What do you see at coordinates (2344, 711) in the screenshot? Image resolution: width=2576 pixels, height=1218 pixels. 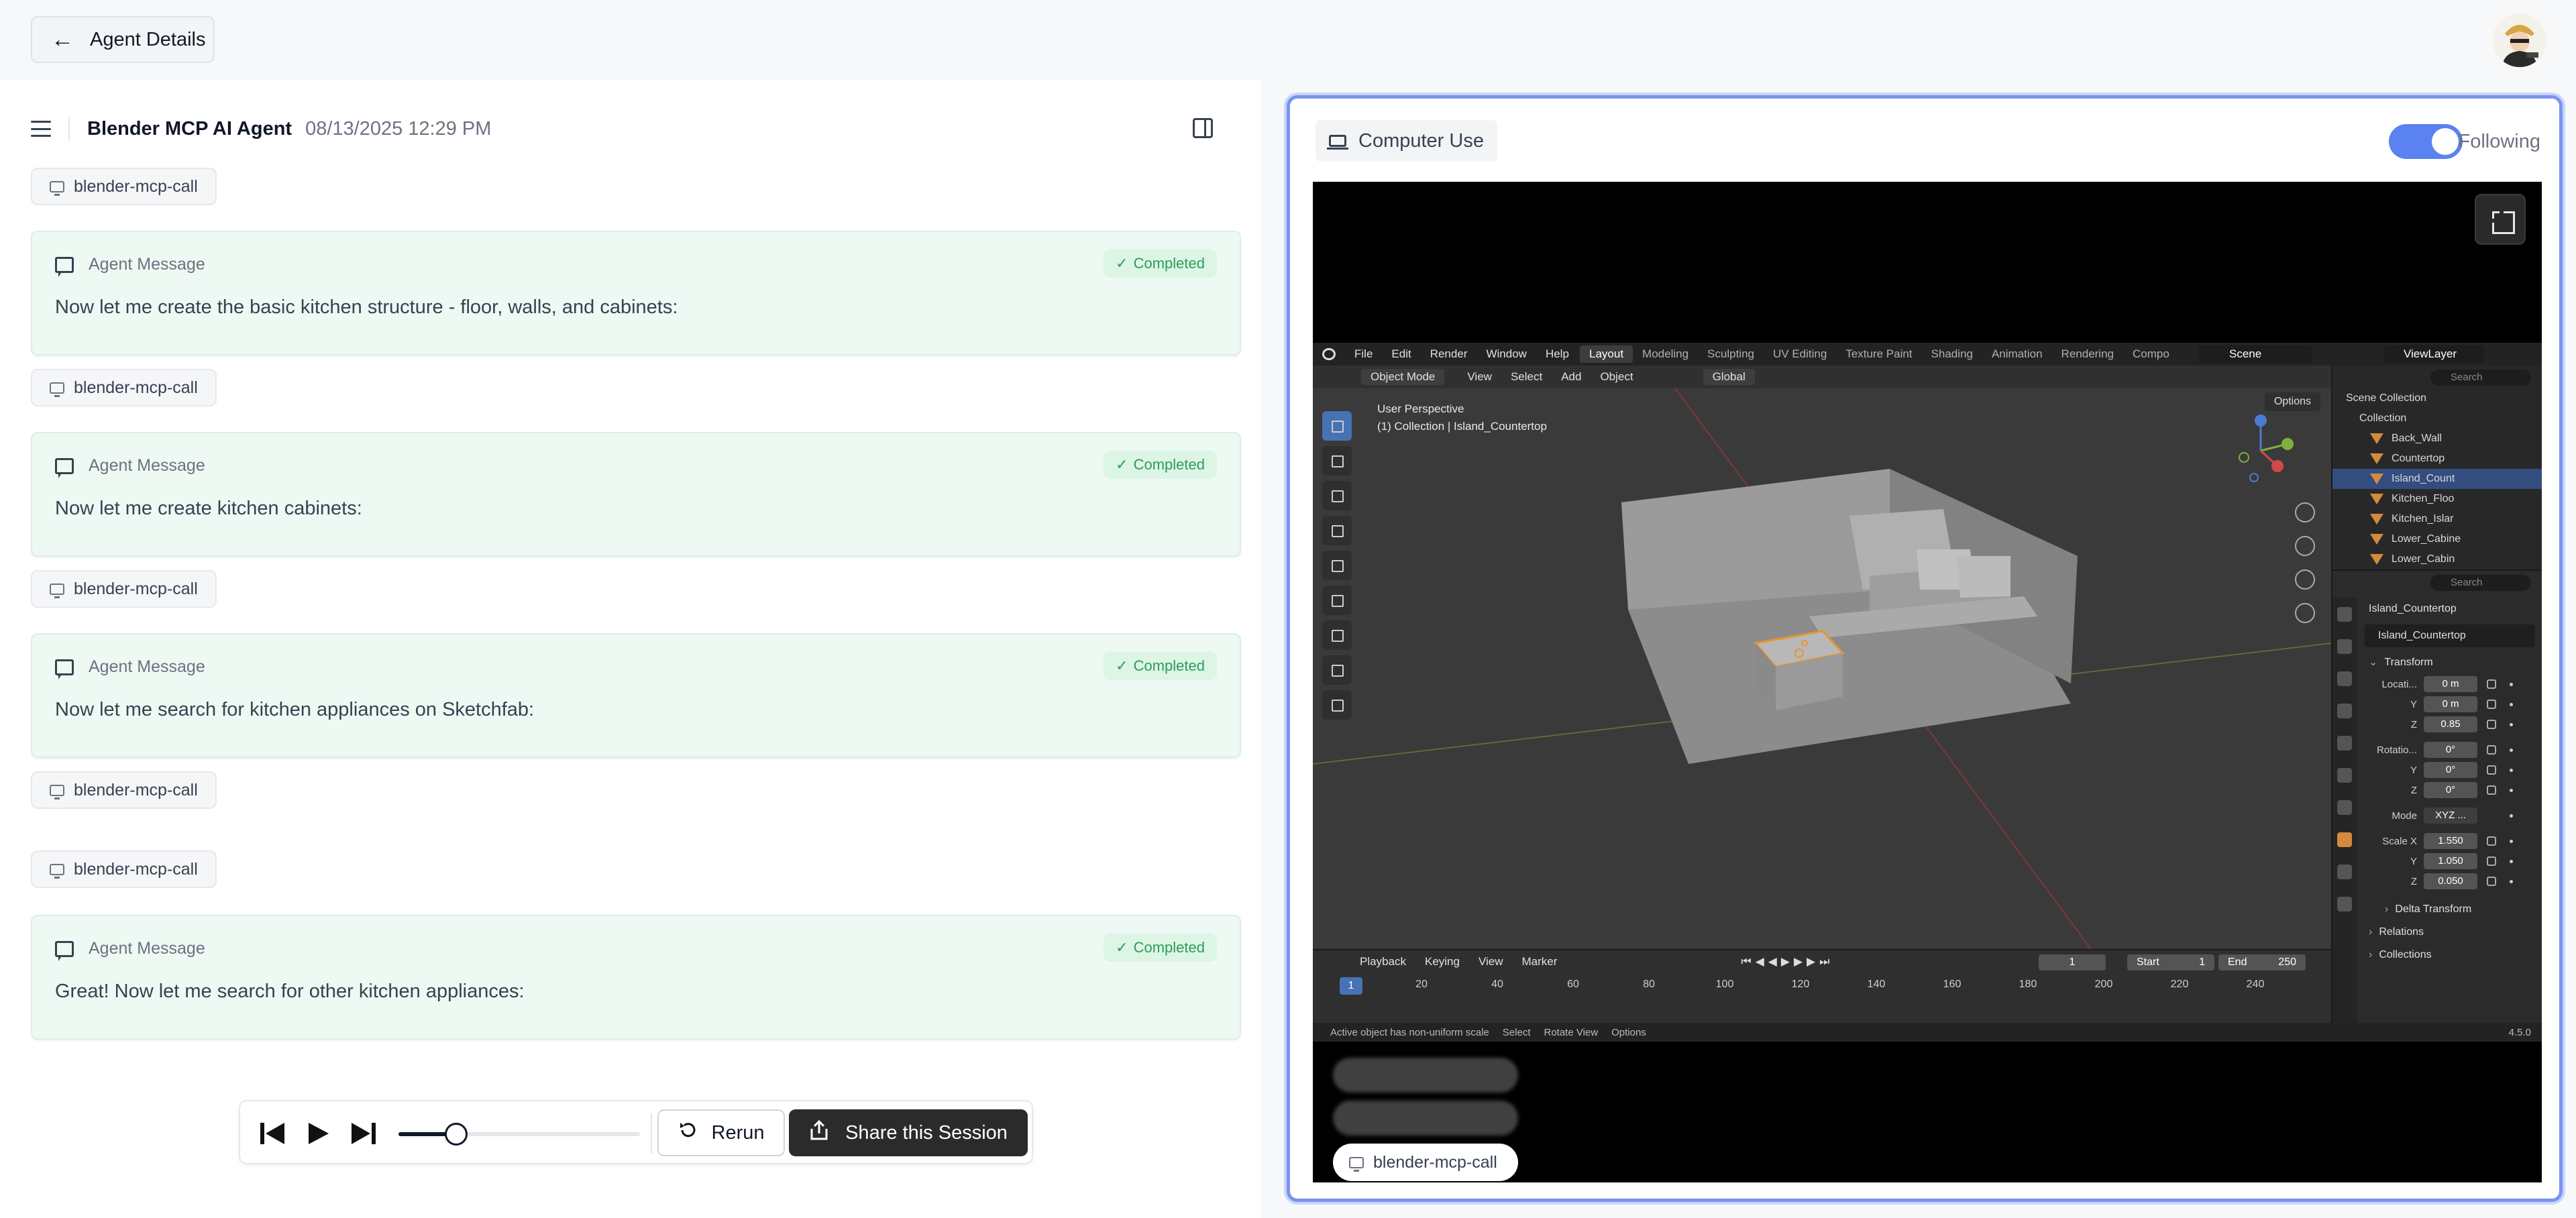 I see `view-layer-tab-icon` at bounding box center [2344, 711].